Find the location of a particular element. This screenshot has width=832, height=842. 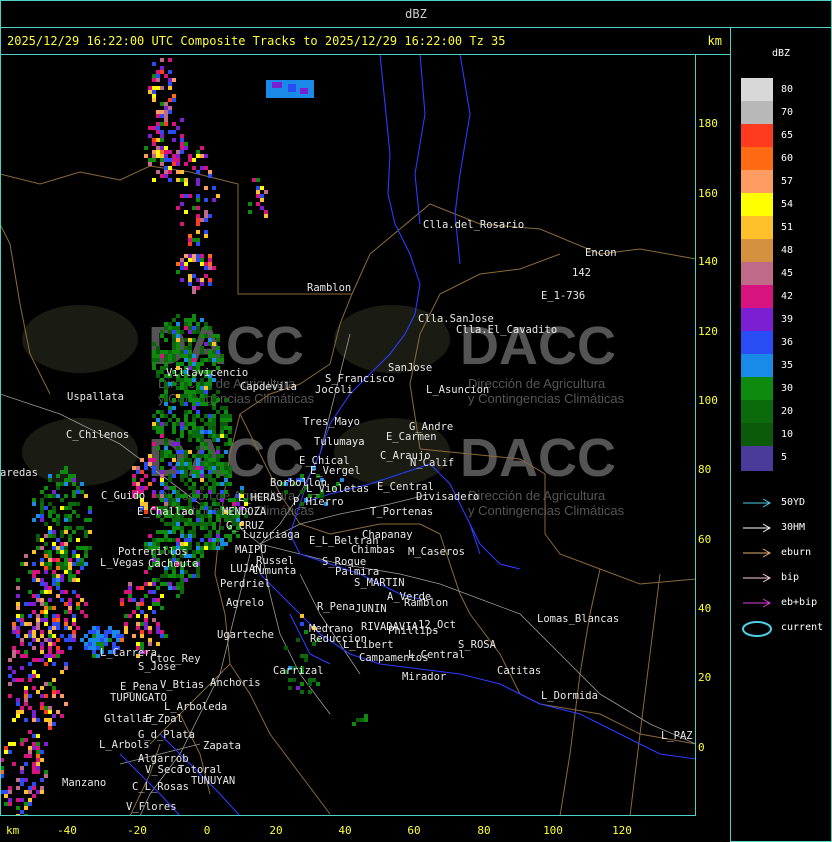

legend-track-bip: bip is located at coordinates (786, 578).